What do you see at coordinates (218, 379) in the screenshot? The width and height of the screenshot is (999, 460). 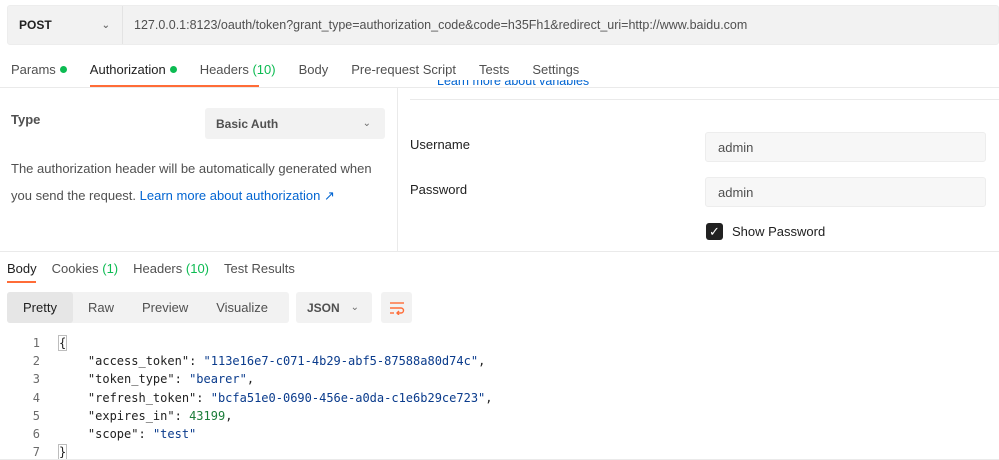 I see `json-value: "bearer"` at bounding box center [218, 379].